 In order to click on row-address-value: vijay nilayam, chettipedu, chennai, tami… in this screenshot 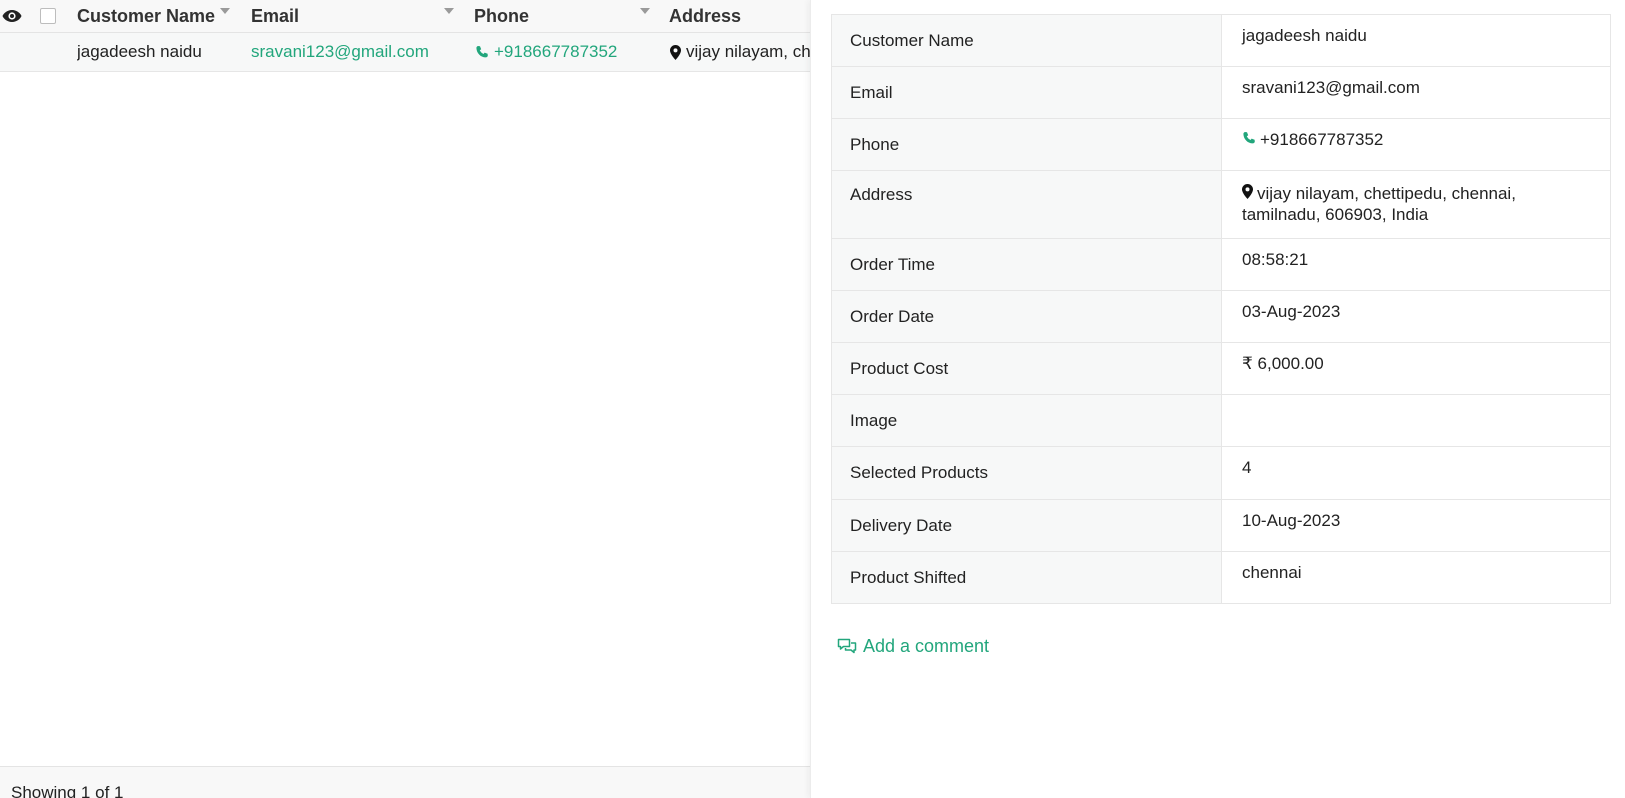, I will do `click(748, 51)`.